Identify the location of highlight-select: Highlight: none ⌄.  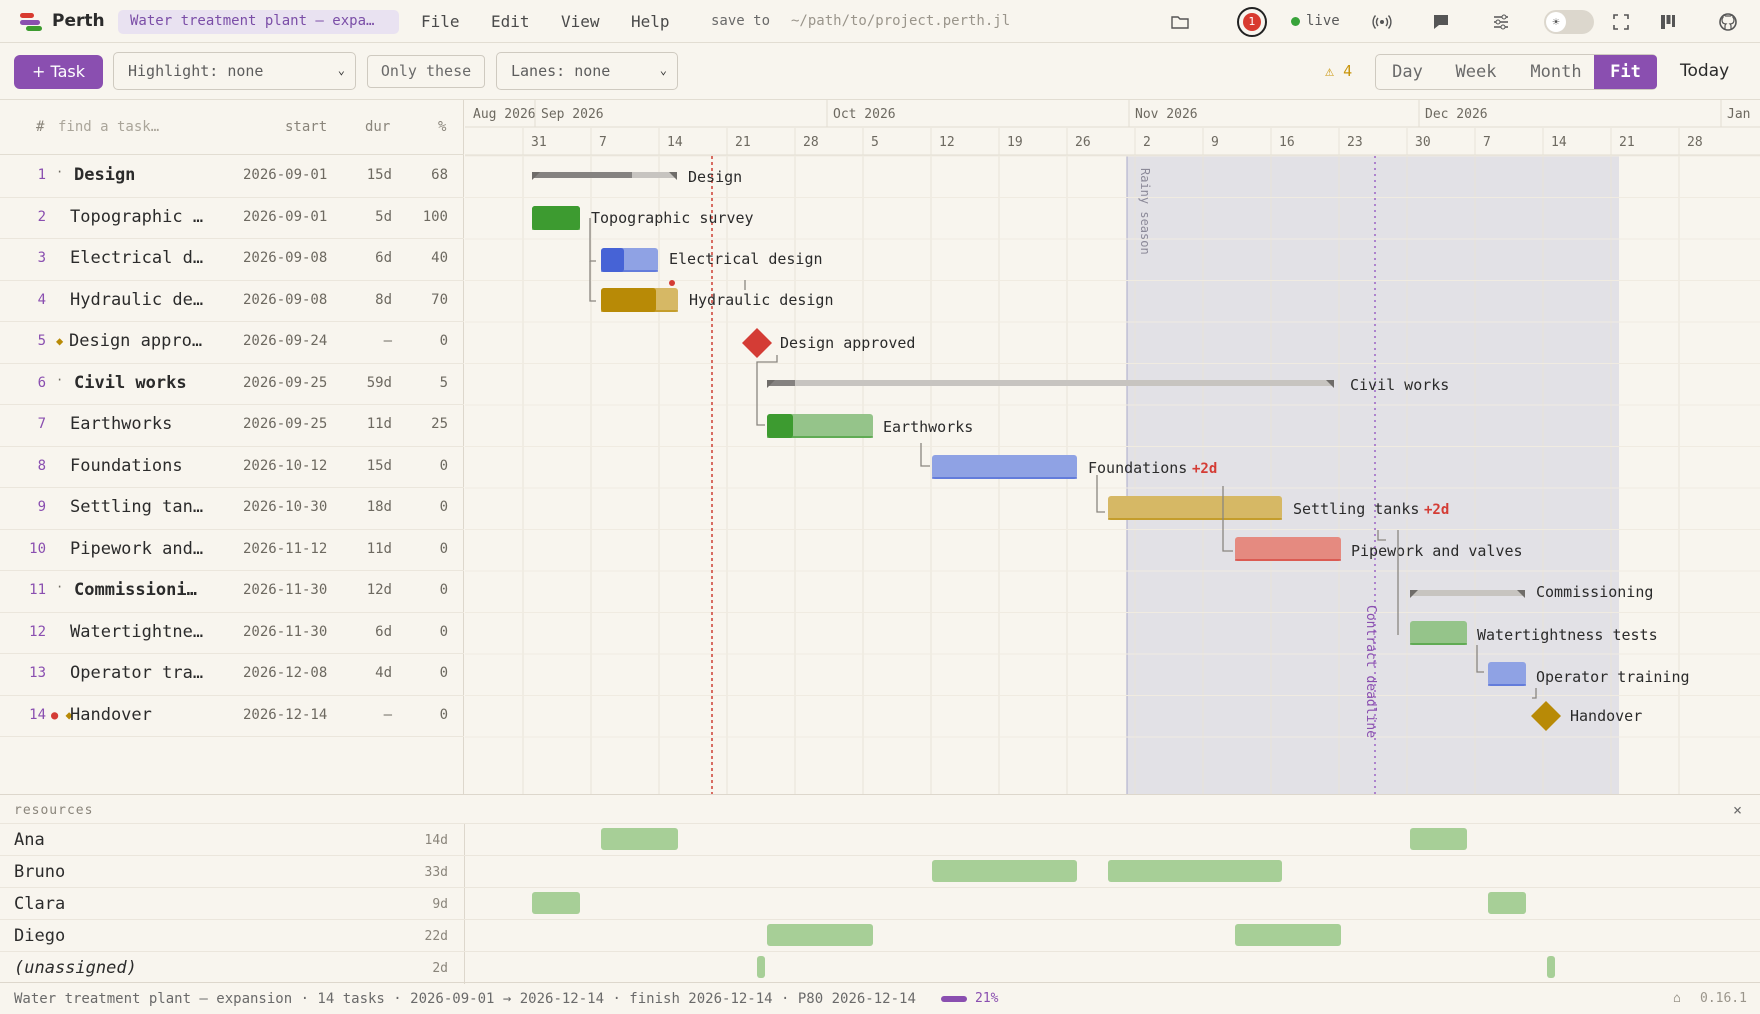
(234, 71).